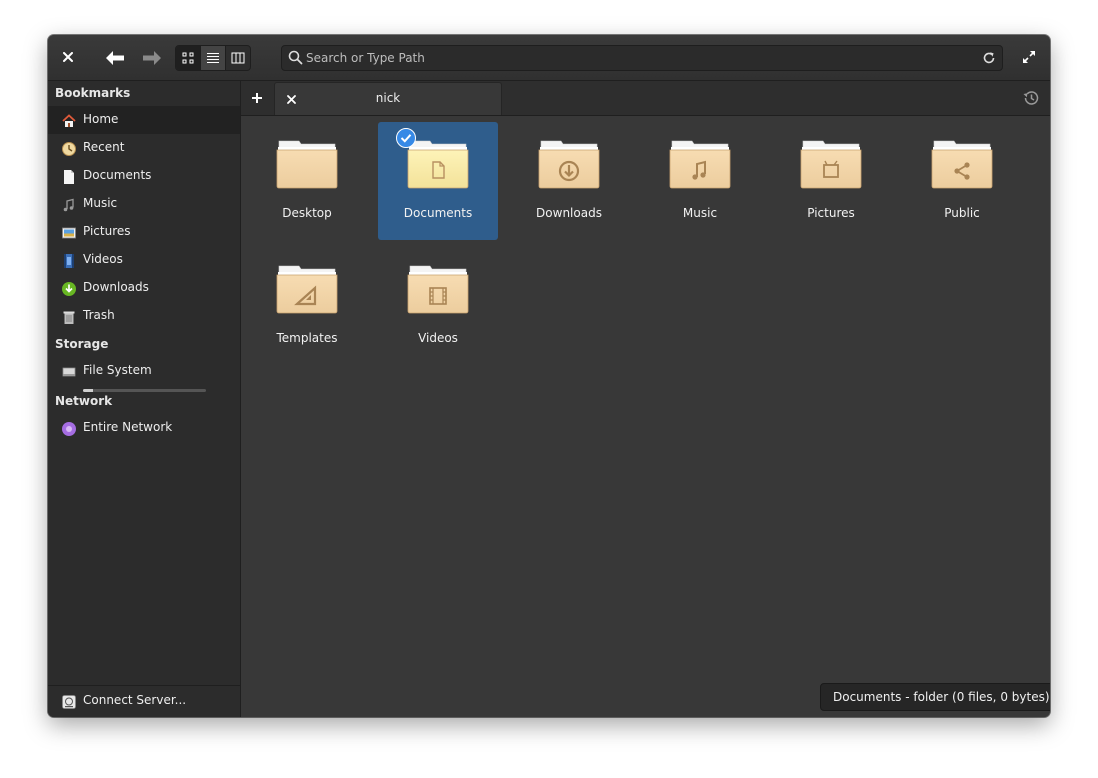 The width and height of the screenshot is (1098, 778). What do you see at coordinates (69, 261) in the screenshot?
I see `video-icon` at bounding box center [69, 261].